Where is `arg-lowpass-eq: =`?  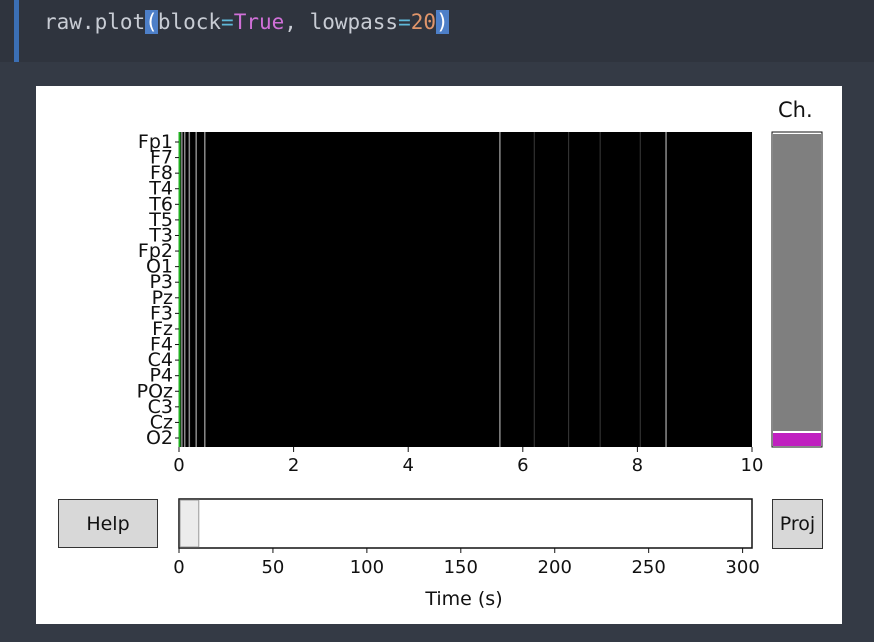 arg-lowpass-eq: = is located at coordinates (404, 22).